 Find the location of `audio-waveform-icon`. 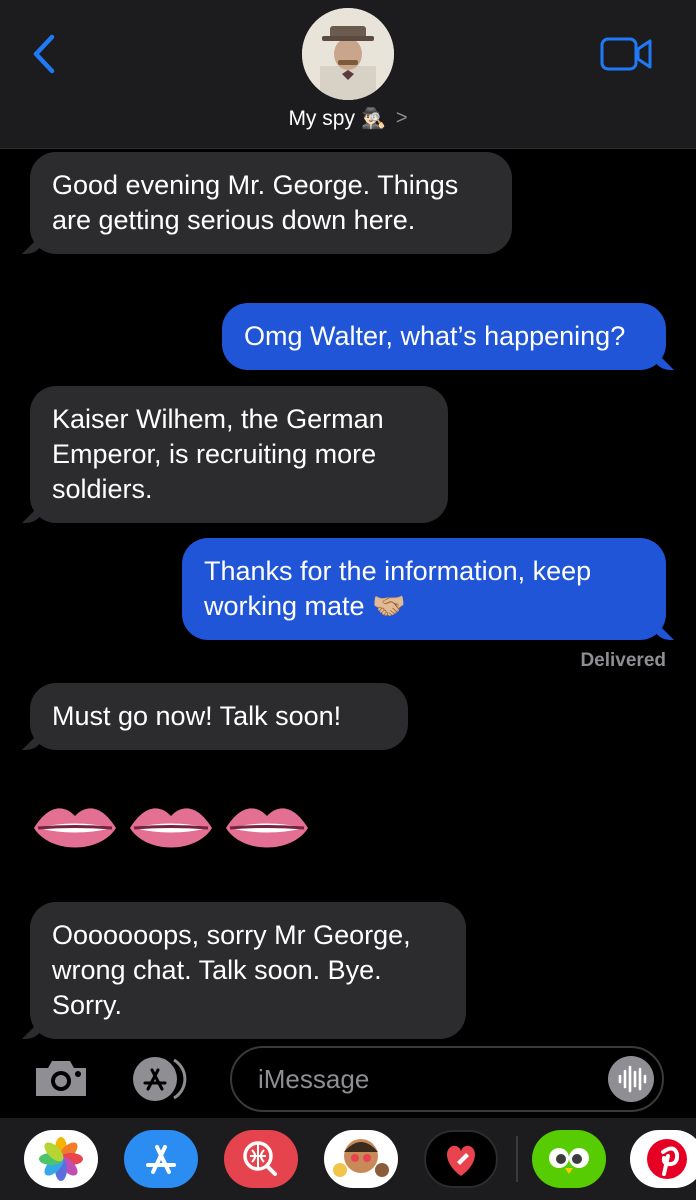

audio-waveform-icon is located at coordinates (631, 1079).